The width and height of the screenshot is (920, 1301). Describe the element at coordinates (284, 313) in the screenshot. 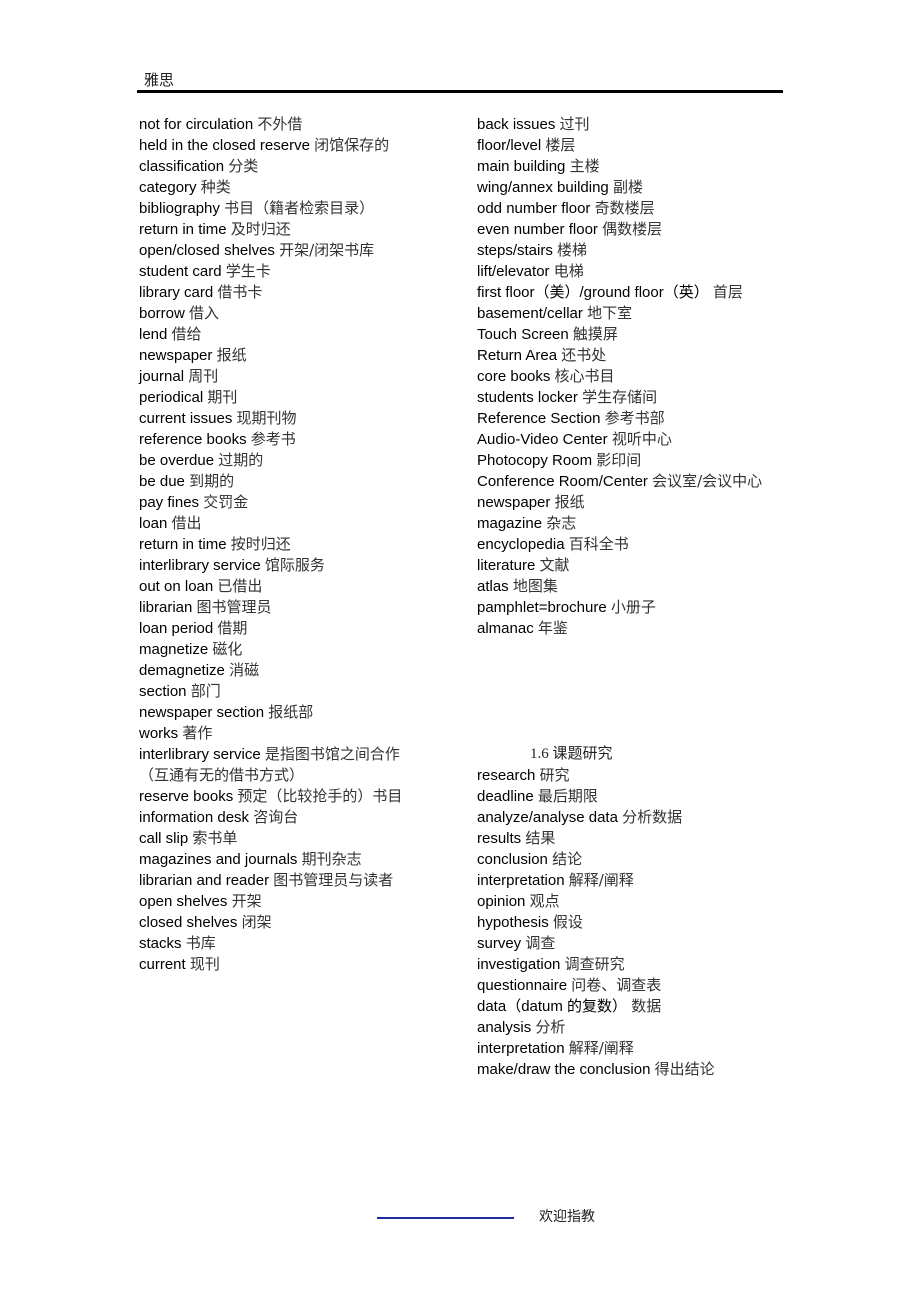

I see `vocab-entry: borrow 借入` at that location.